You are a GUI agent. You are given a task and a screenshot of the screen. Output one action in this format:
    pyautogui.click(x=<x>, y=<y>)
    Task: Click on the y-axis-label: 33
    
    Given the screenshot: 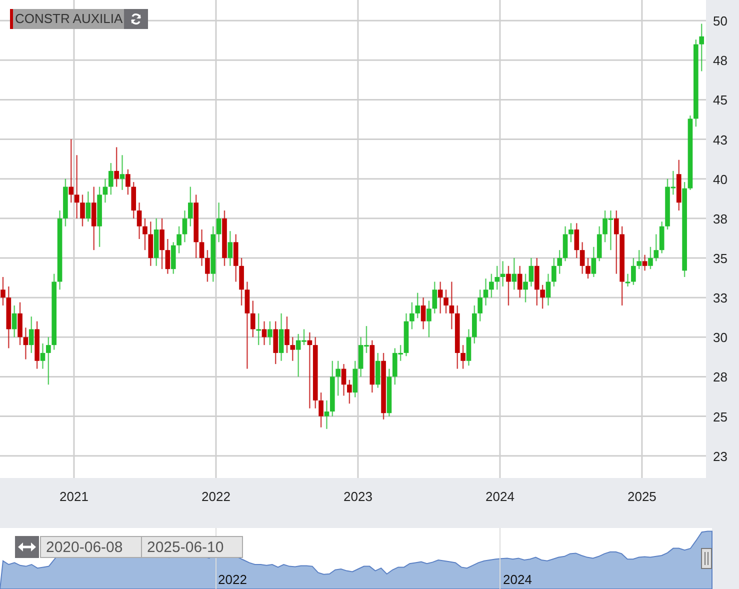 What is the action you would take?
    pyautogui.click(x=720, y=298)
    